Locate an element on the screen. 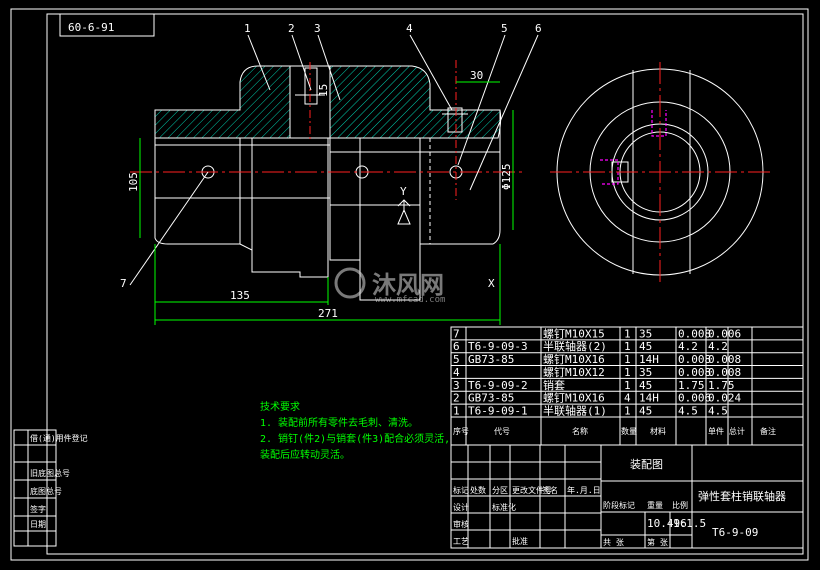 Image resolution: width=820 pixels, height=570 pixels. bom-row-6-w1: 4.2 is located at coordinates (688, 346).